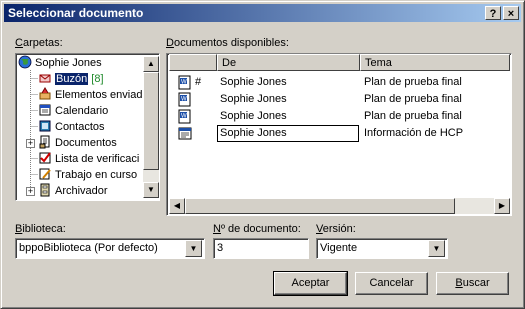 This screenshot has height=309, width=525. I want to click on title-bar: Seleccionar documento ? ×, so click(262, 13).